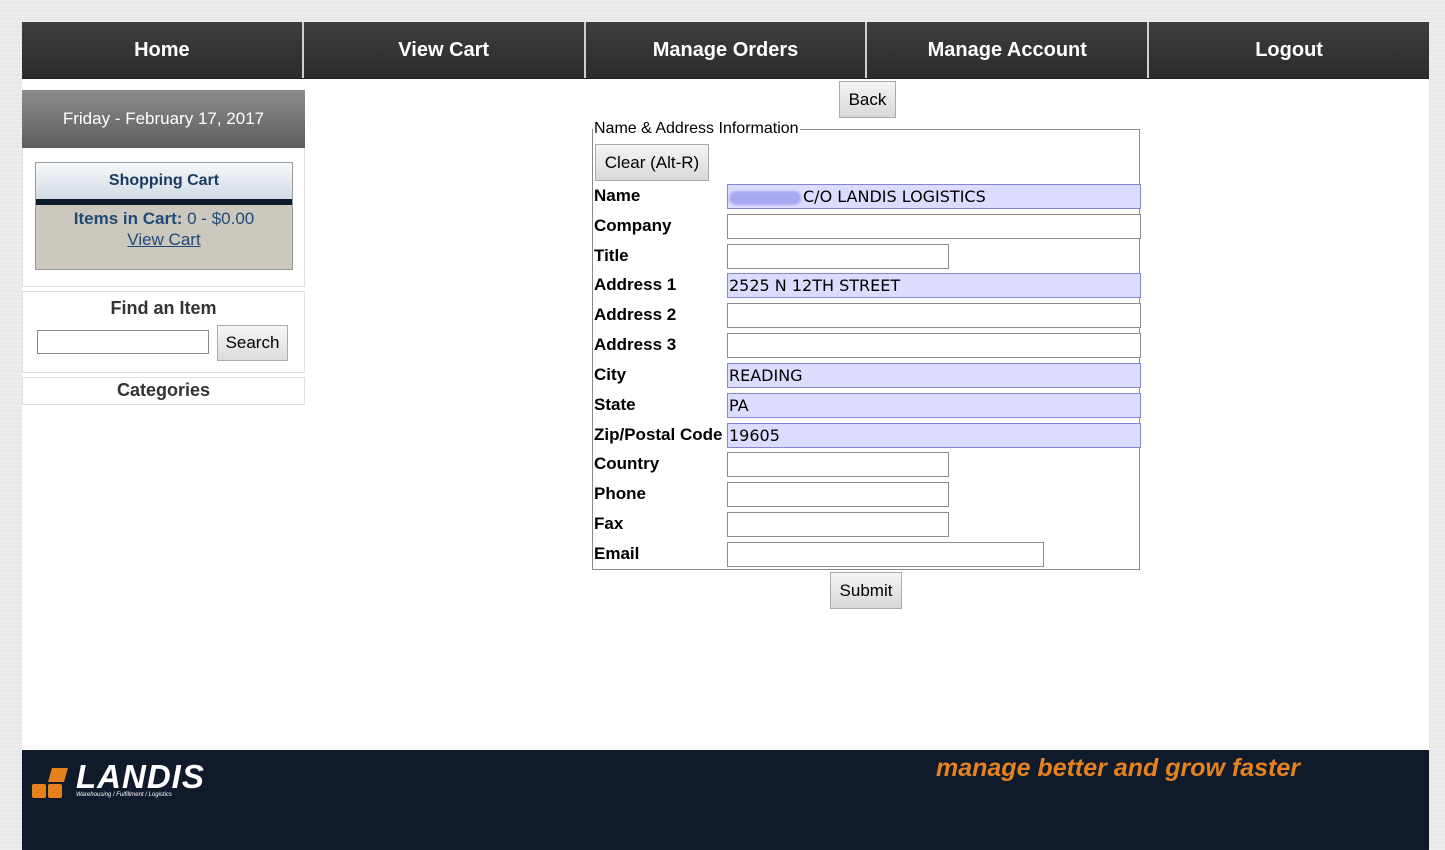 This screenshot has height=850, width=1445. Describe the element at coordinates (615, 404) in the screenshot. I see `state-label: State` at that location.